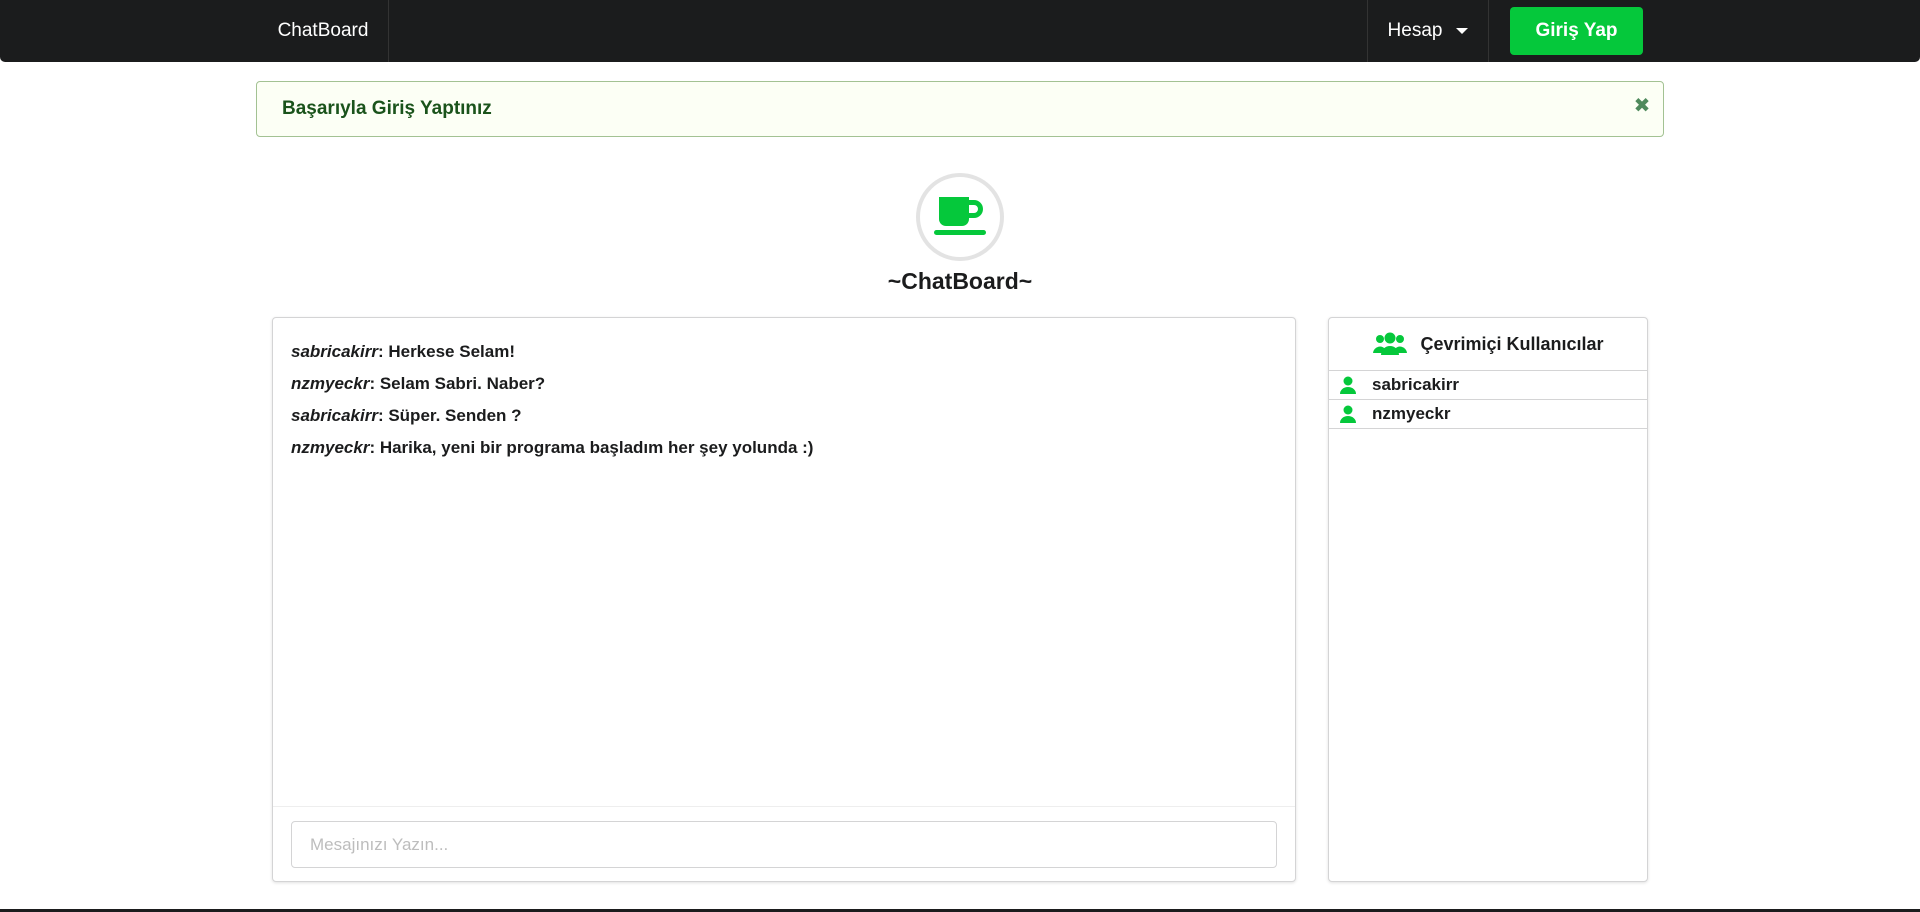 The width and height of the screenshot is (1920, 912). Describe the element at coordinates (784, 352) in the screenshot. I see `chat-message: sabricakirr: Herkese Selam!` at that location.